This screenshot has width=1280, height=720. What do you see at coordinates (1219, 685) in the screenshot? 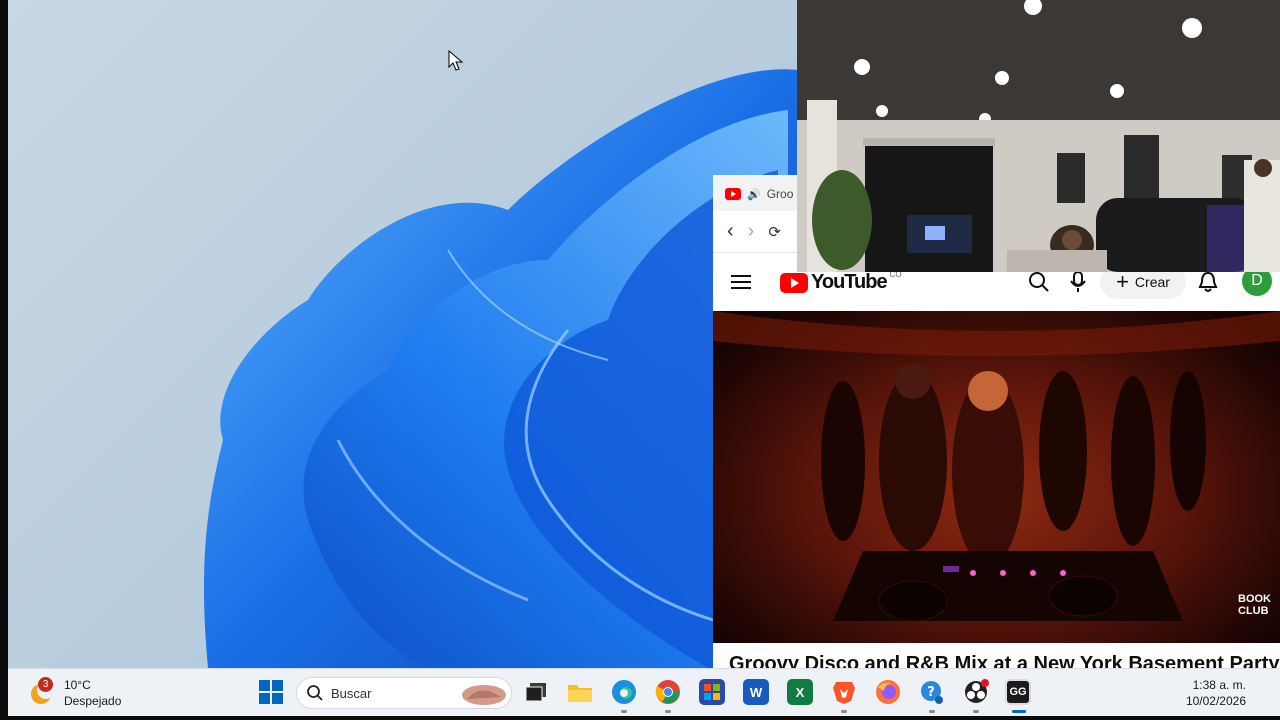
I see `clock-time: 1:38 a. m.` at bounding box center [1219, 685].